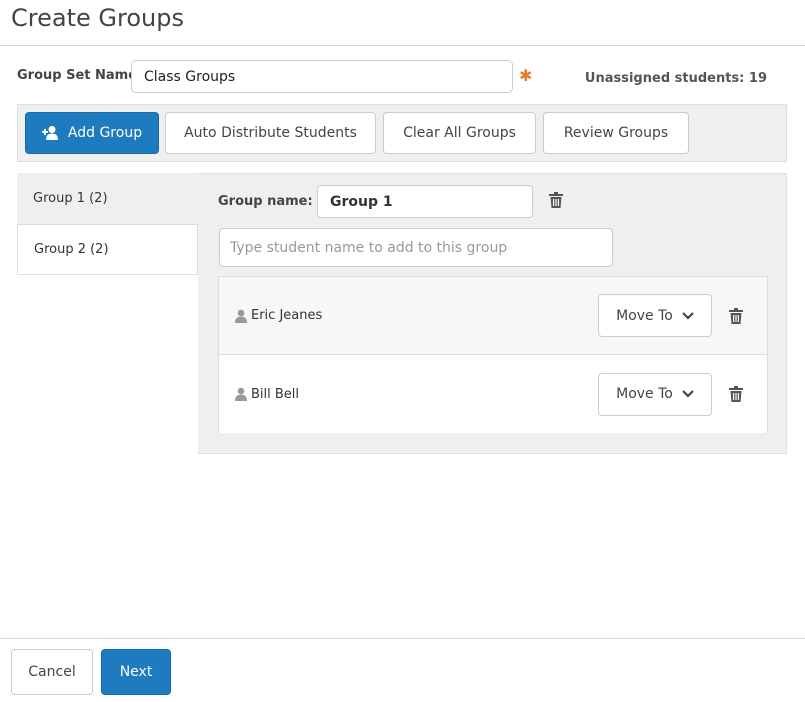 Image resolution: width=805 pixels, height=702 pixels. What do you see at coordinates (270, 133) in the screenshot?
I see `auto-distribute-button: Auto Distribute Students` at bounding box center [270, 133].